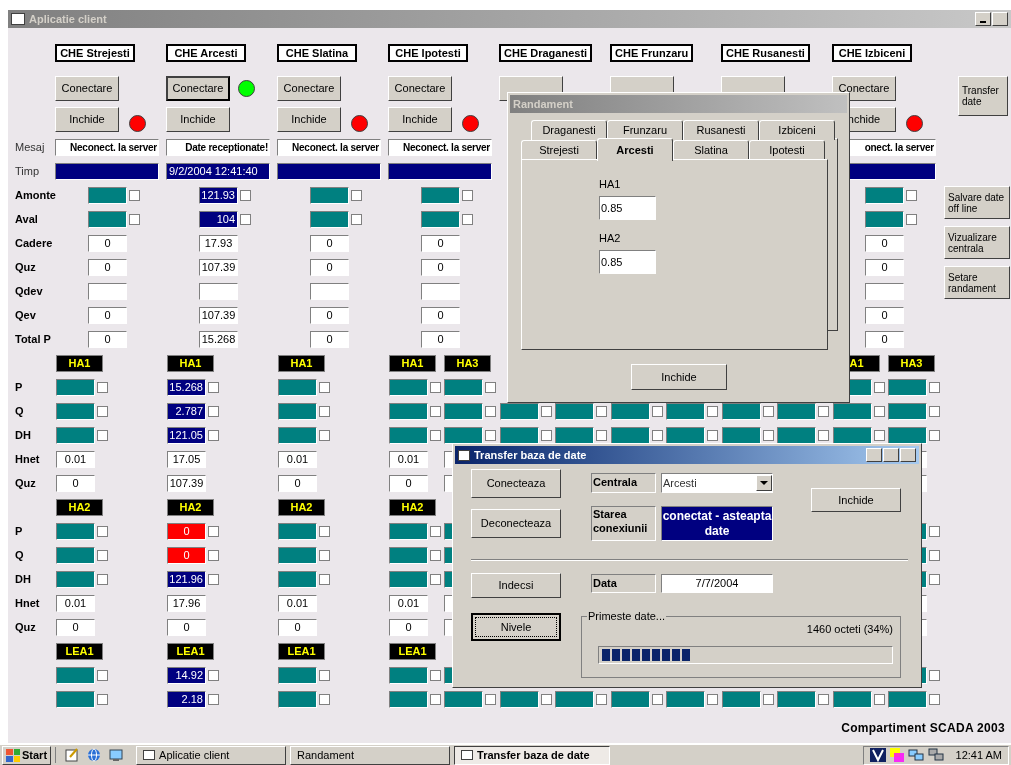 The height and width of the screenshot is (765, 1011). Describe the element at coordinates (516, 483) in the screenshot. I see `dialog-button: Conecteaza` at that location.